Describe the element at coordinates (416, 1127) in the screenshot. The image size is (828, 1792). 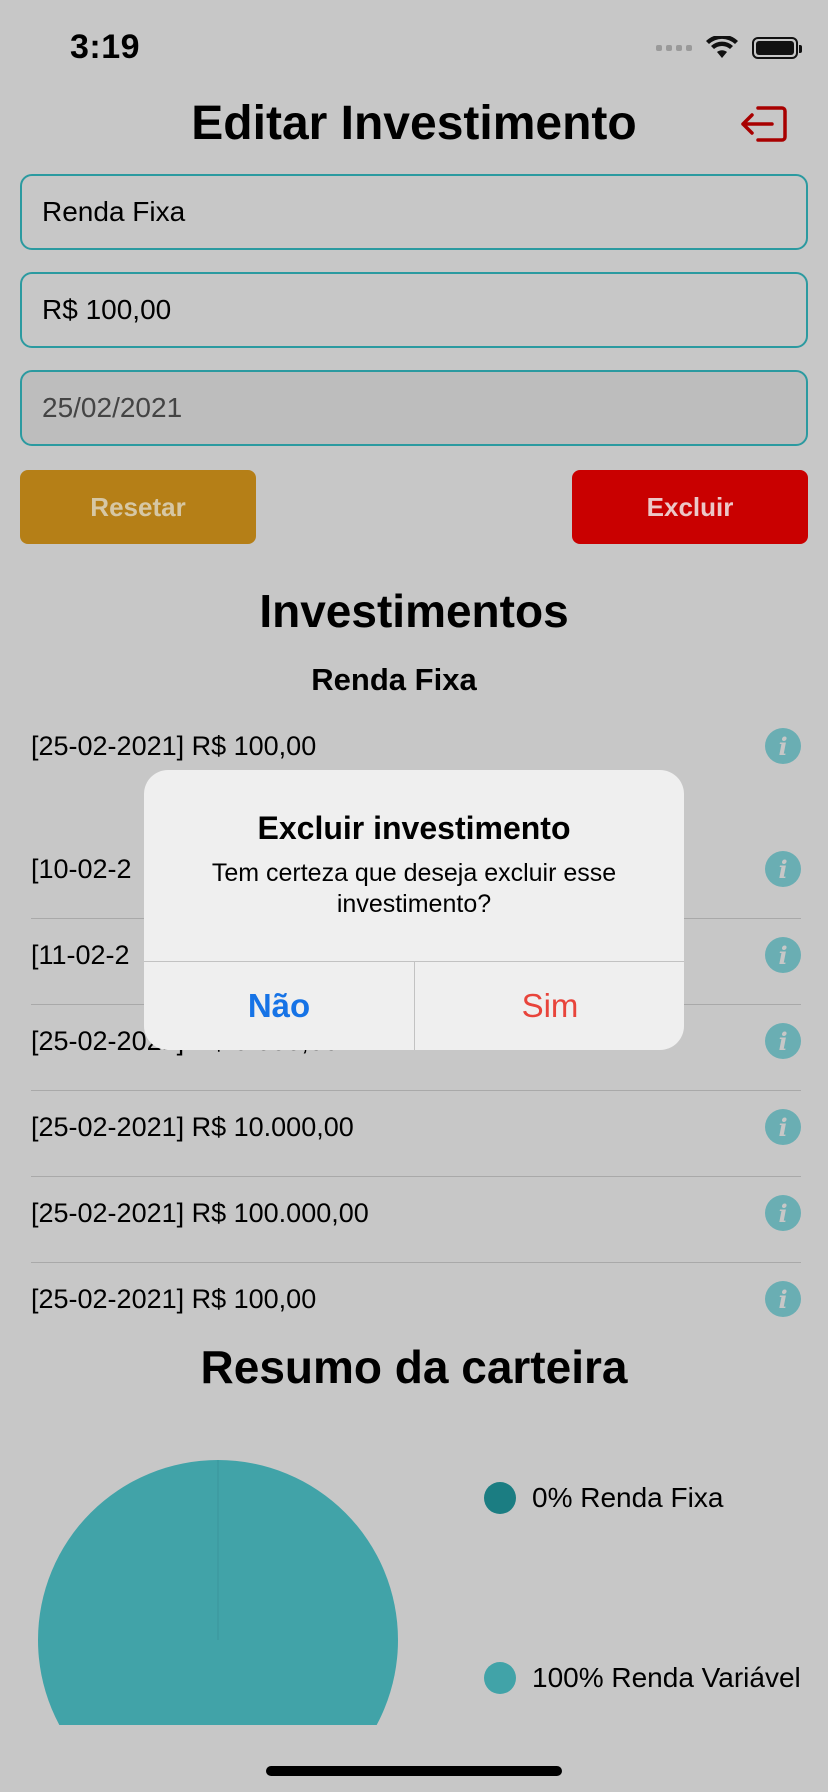
I see `list-item: [25-02-2021] R$ 10.000,00 i` at that location.